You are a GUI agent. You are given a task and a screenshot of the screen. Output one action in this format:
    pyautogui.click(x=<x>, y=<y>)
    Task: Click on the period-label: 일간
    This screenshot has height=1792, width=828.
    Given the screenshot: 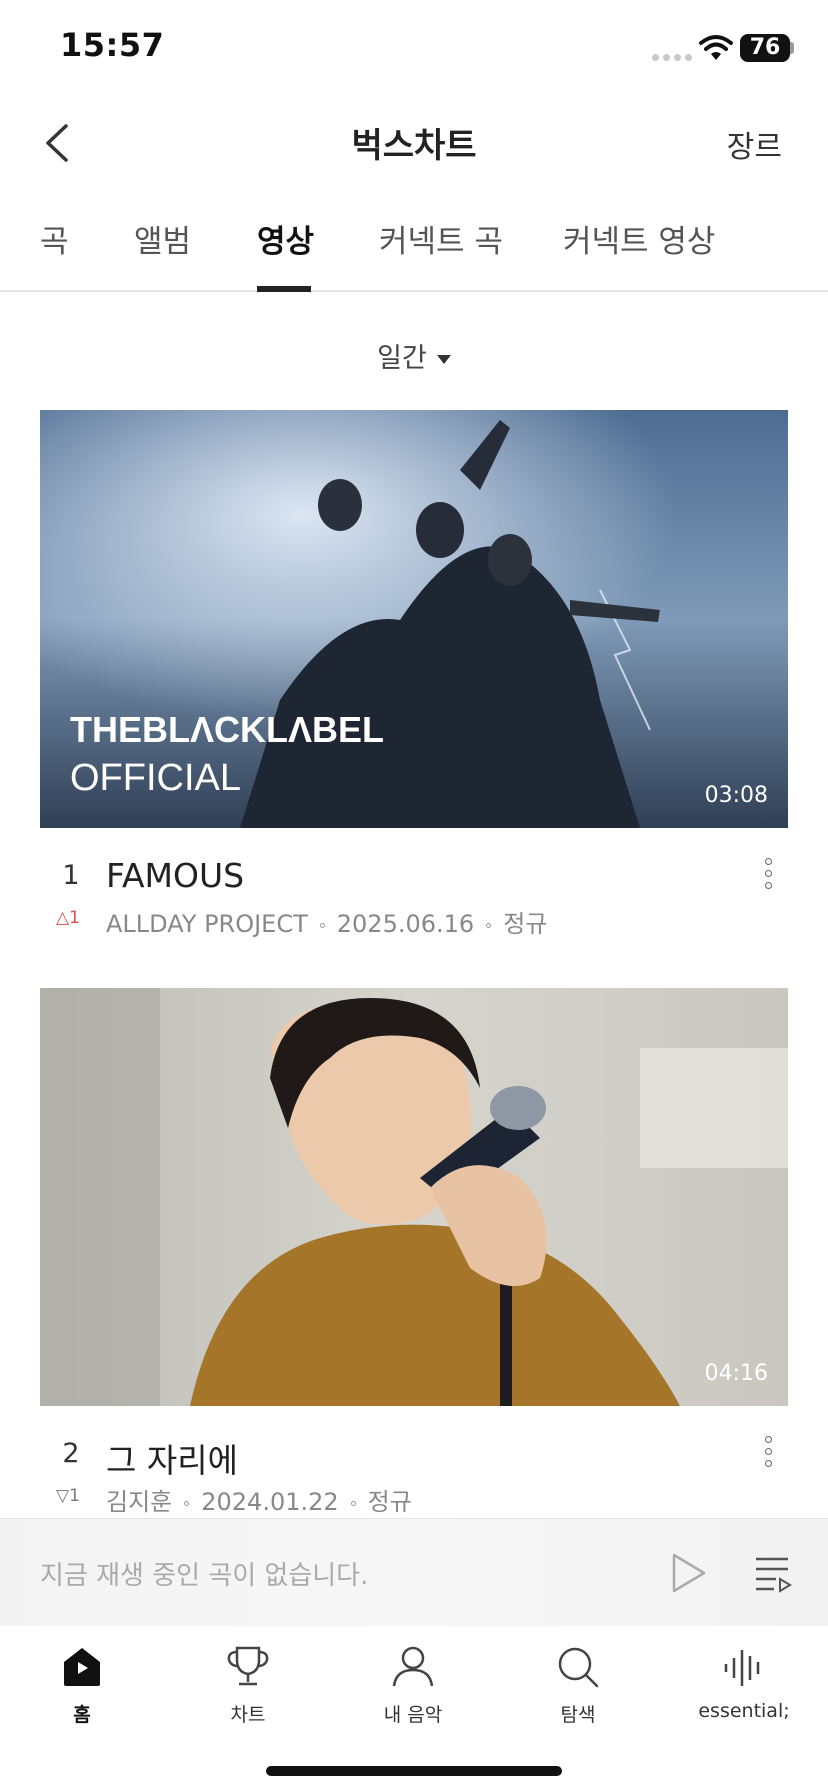 What is the action you would take?
    pyautogui.click(x=402, y=358)
    